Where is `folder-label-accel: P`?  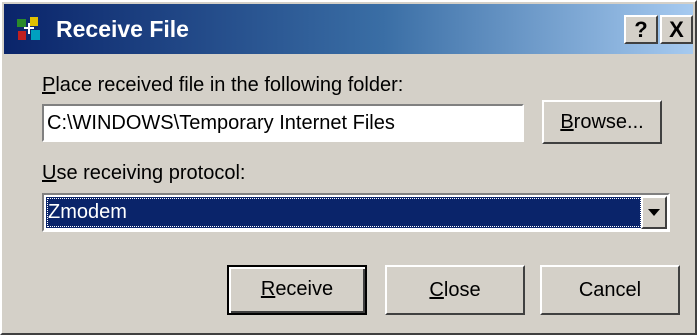 folder-label-accel: P is located at coordinates (49, 85).